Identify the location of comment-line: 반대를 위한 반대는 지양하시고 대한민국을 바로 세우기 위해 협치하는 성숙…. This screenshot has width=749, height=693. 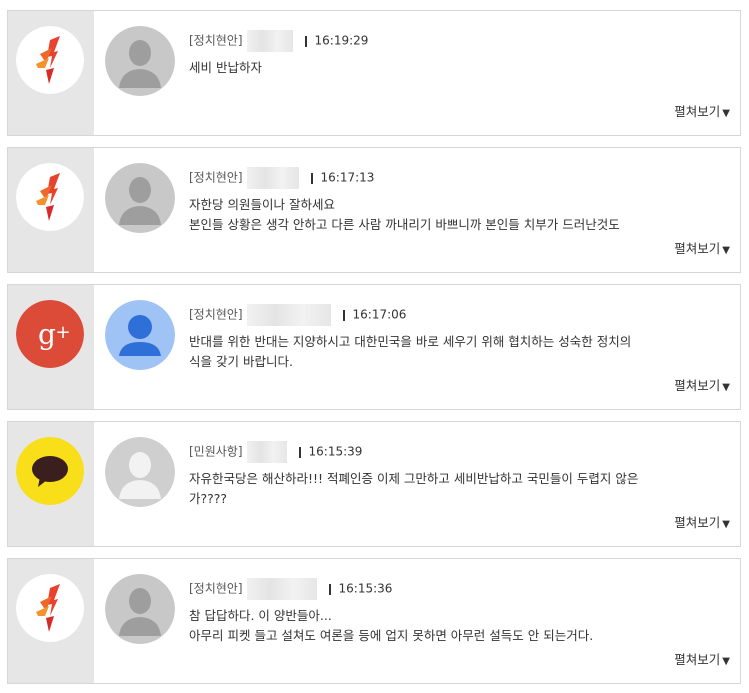
(410, 341).